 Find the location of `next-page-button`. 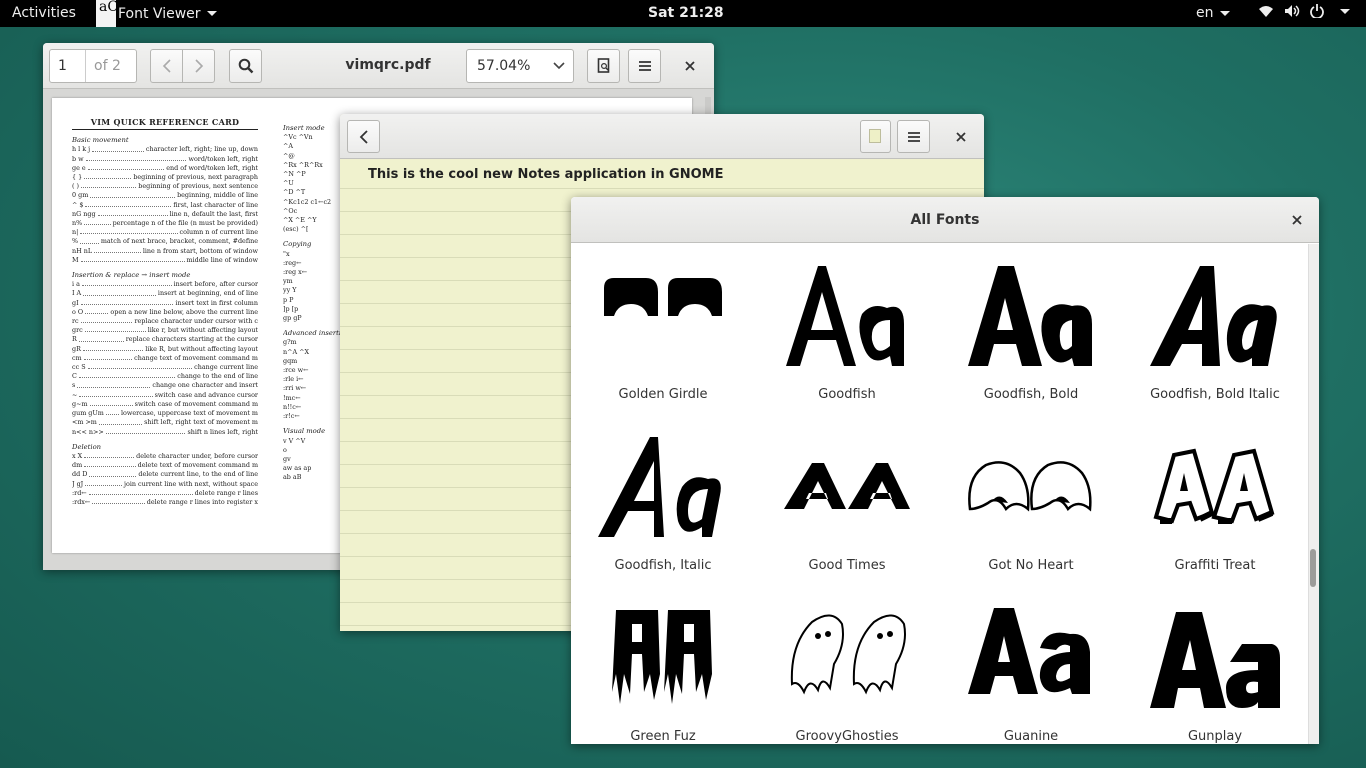

next-page-button is located at coordinates (198, 66).